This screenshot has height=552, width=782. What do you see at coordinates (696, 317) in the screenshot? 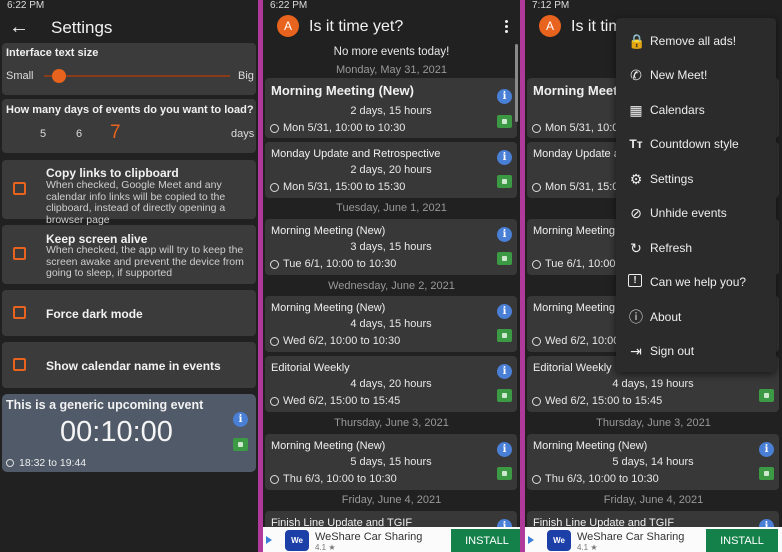
I see `menu-item-about: ⓘ About` at bounding box center [696, 317].